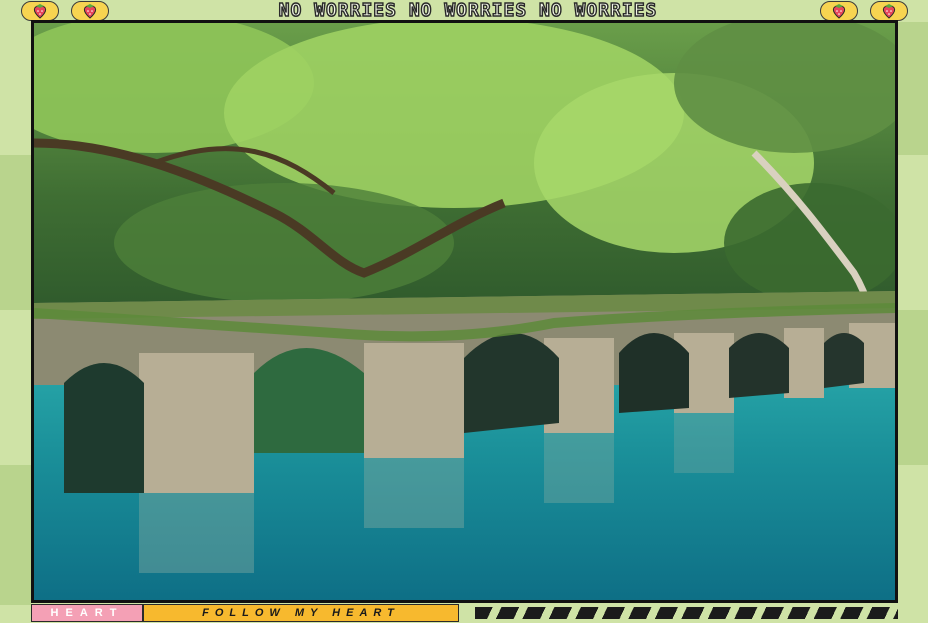  Describe the element at coordinates (464, 613) in the screenshot. I see `bottom-strip: HEART FOLLOW MY HEART` at that location.